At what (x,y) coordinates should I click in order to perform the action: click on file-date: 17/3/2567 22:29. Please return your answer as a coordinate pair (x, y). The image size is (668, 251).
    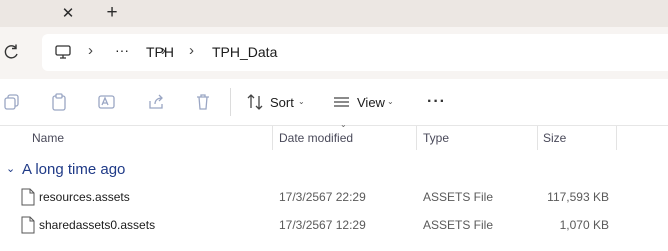
    Looking at the image, I should click on (322, 197).